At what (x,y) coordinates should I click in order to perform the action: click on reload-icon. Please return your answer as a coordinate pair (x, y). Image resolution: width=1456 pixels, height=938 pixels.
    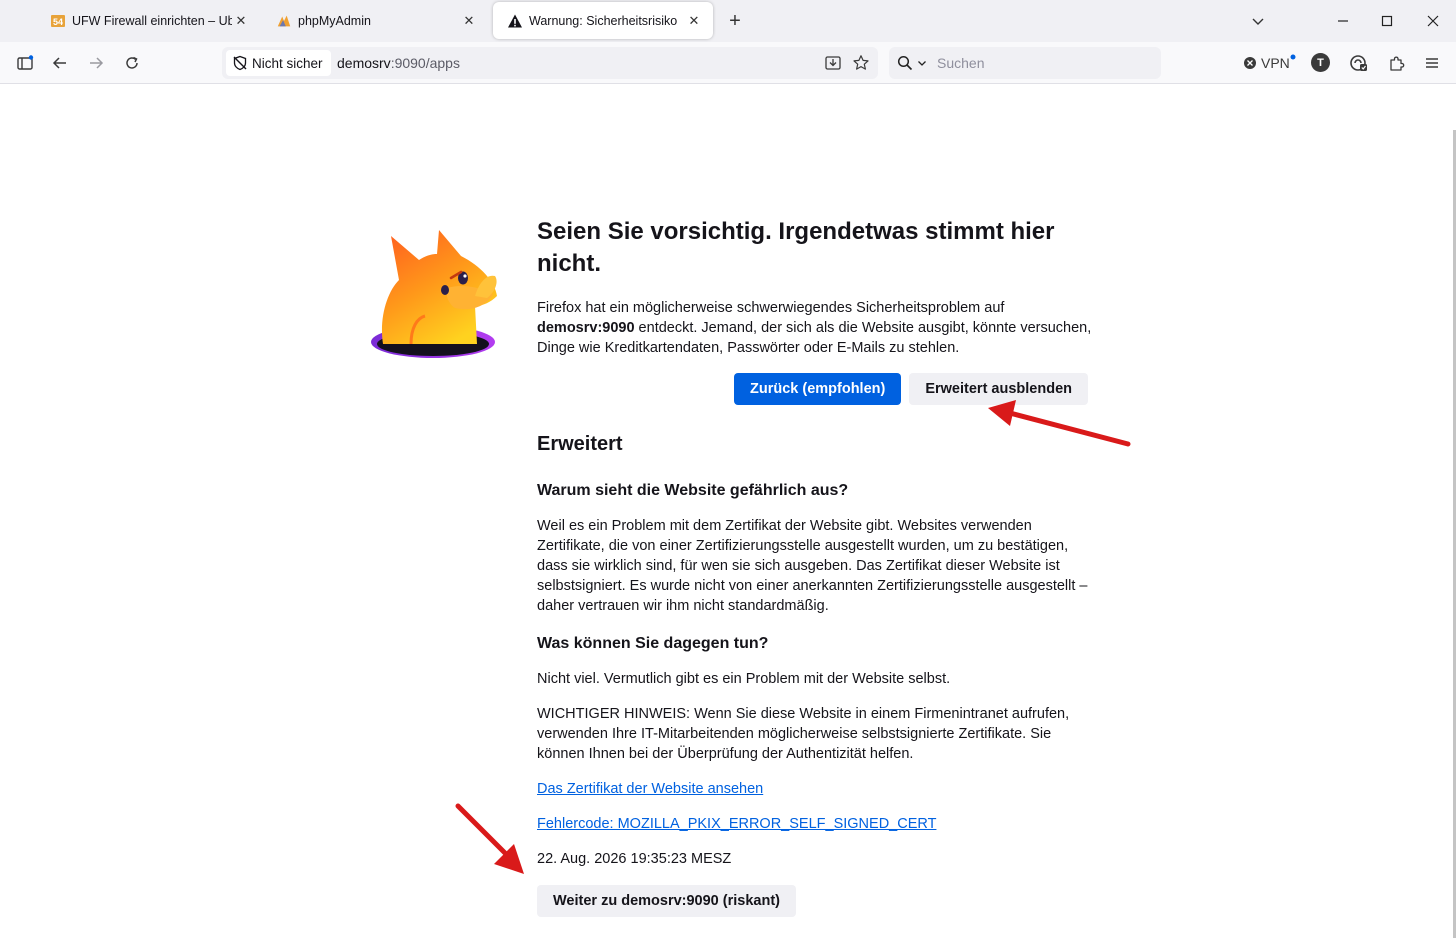
    Looking at the image, I should click on (132, 62).